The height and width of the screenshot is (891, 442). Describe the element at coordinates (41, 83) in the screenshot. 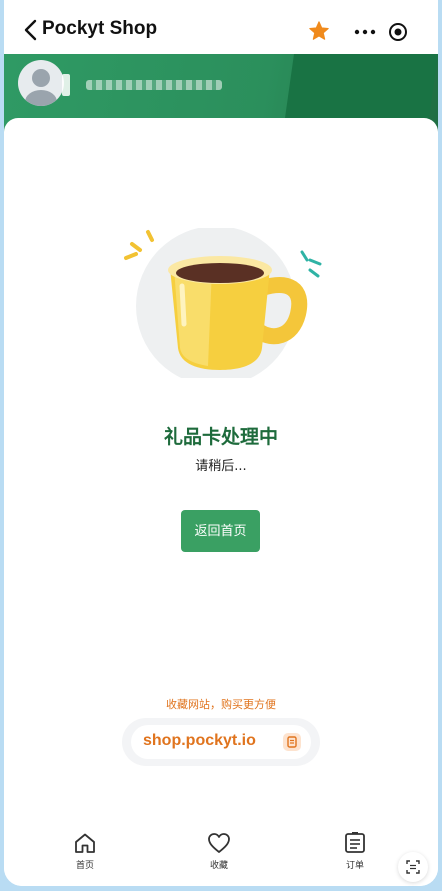

I see `user-avatar-icon` at that location.